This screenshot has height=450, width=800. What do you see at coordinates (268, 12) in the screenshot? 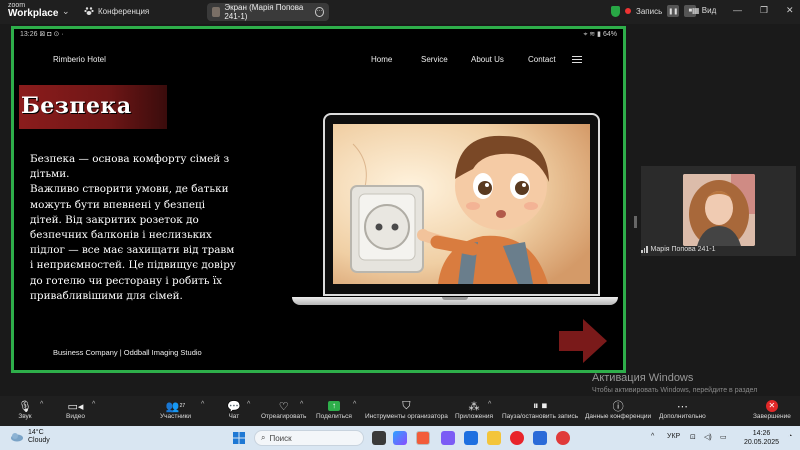
I see `screen-share-indicator: Экран (Марія Попова 241-1) ···` at bounding box center [268, 12].